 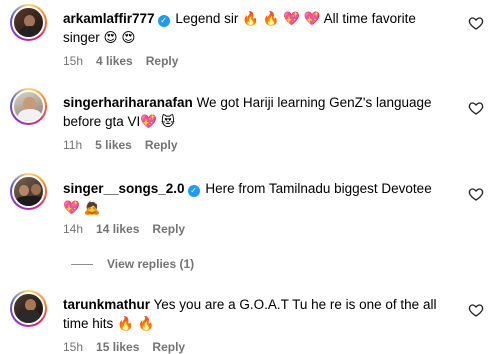 I want to click on username: tarunkmathur, so click(x=106, y=304).